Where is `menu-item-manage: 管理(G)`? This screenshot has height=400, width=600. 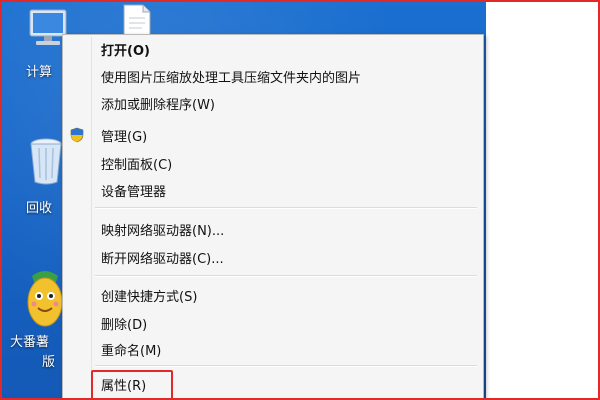
menu-item-manage: 管理(G) is located at coordinates (273, 135).